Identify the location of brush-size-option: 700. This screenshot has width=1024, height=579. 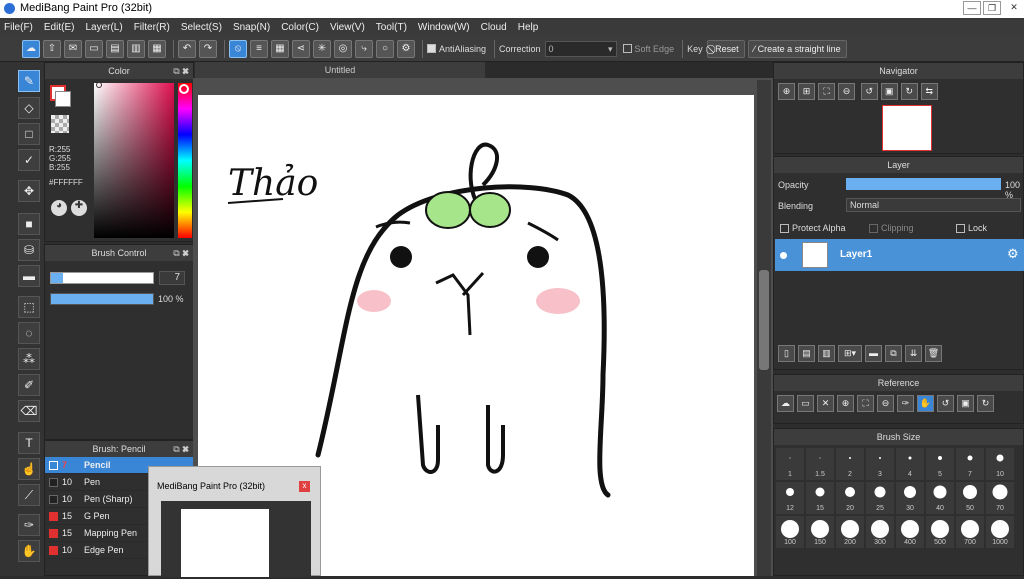
(970, 532).